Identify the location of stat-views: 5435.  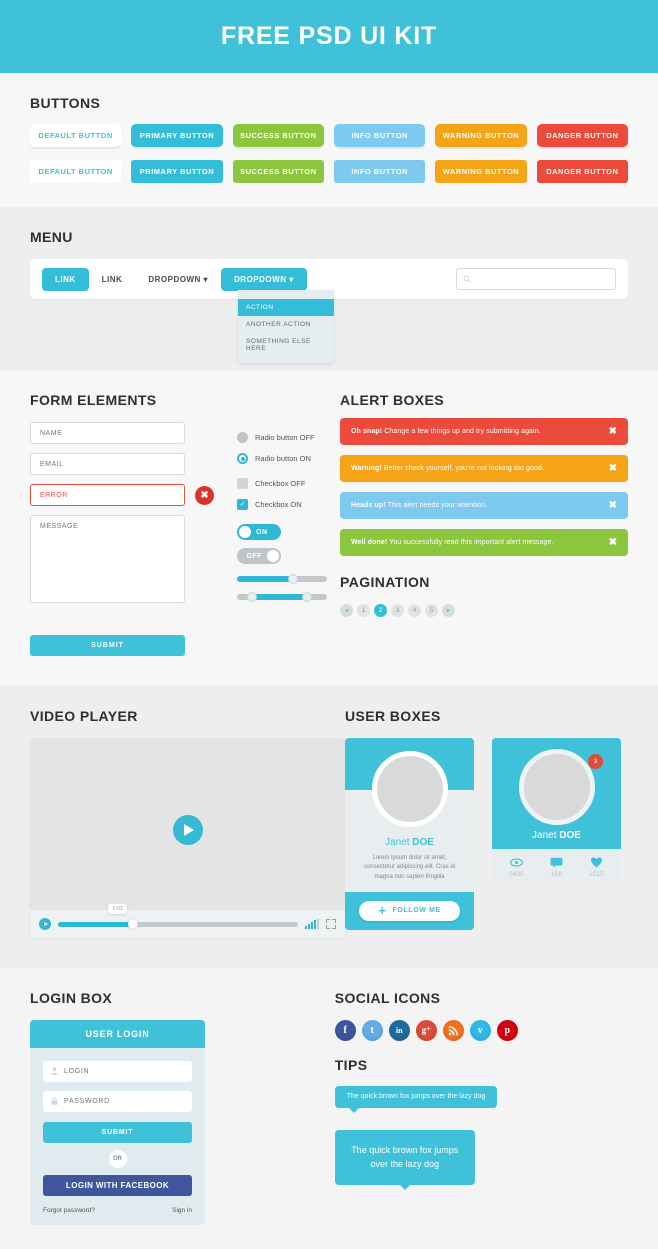
(516, 867).